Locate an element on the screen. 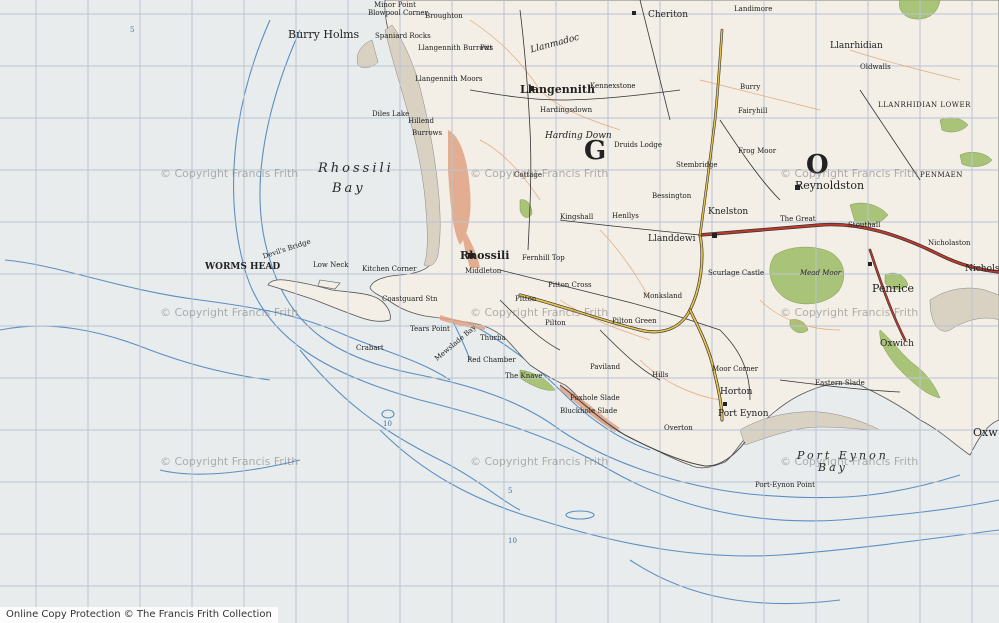 The height and width of the screenshot is (623, 999). label-big-g: G is located at coordinates (595, 151).